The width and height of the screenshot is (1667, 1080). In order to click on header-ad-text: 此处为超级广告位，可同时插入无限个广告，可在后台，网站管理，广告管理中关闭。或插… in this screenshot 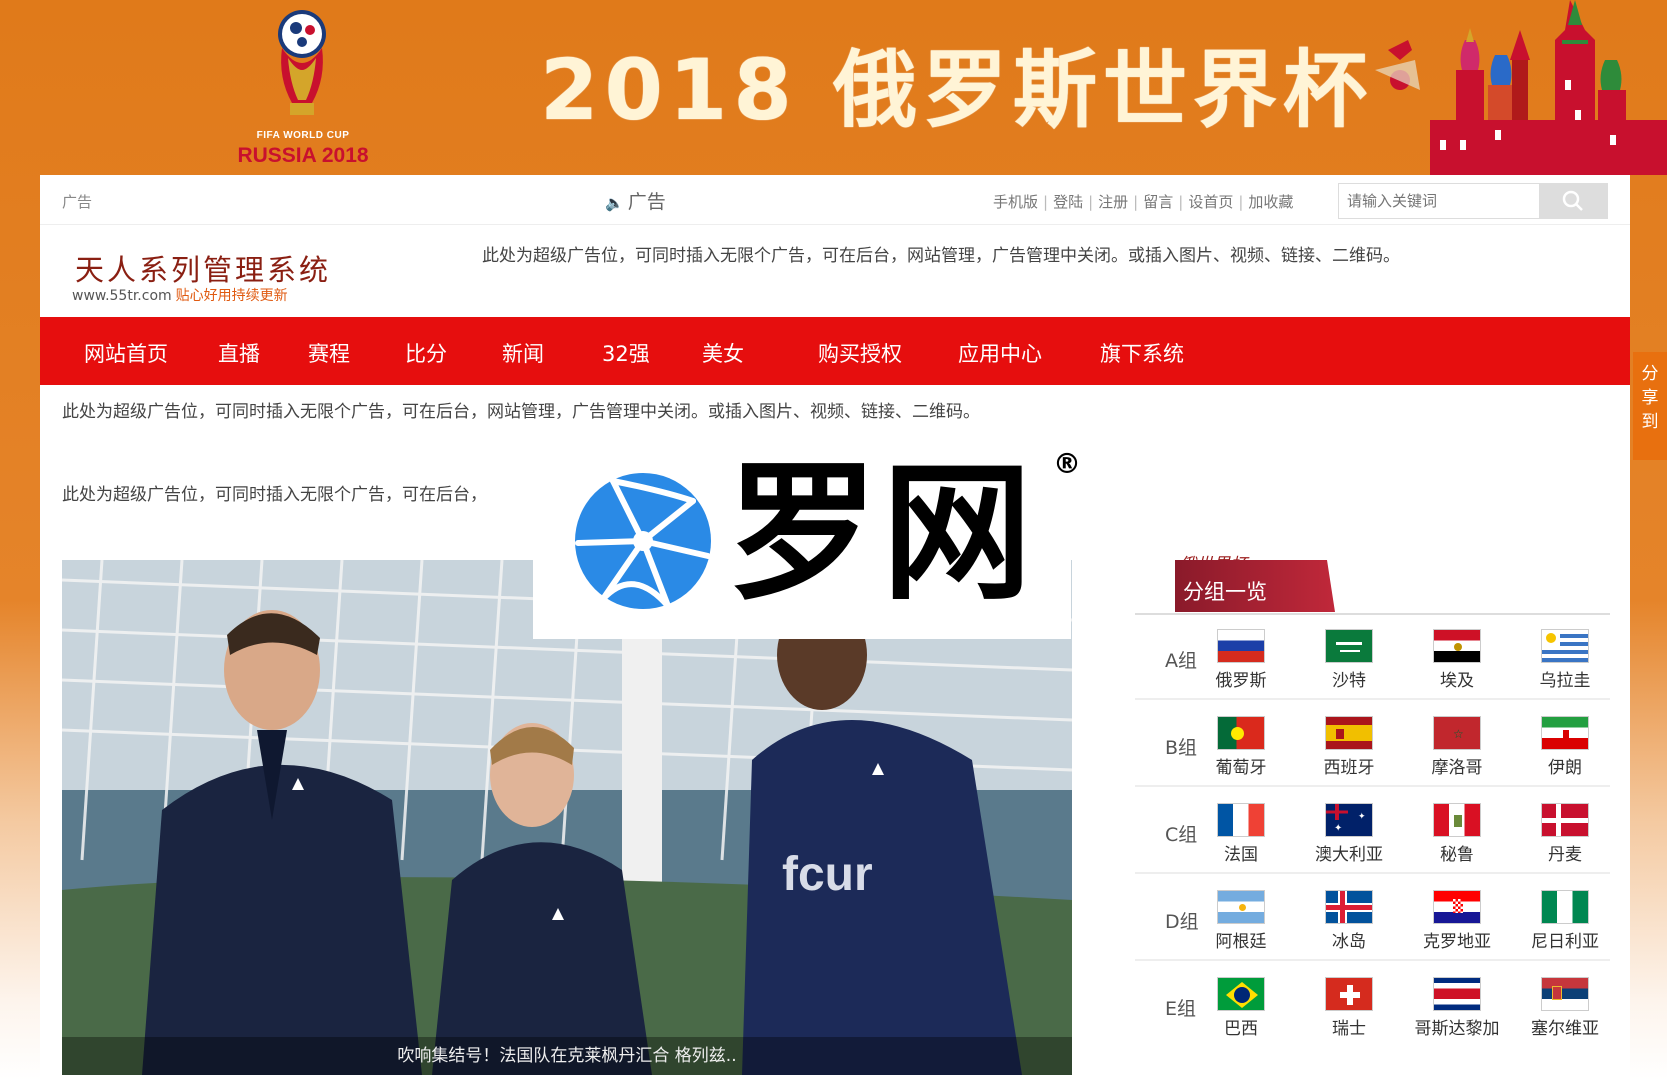, I will do `click(941, 253)`.